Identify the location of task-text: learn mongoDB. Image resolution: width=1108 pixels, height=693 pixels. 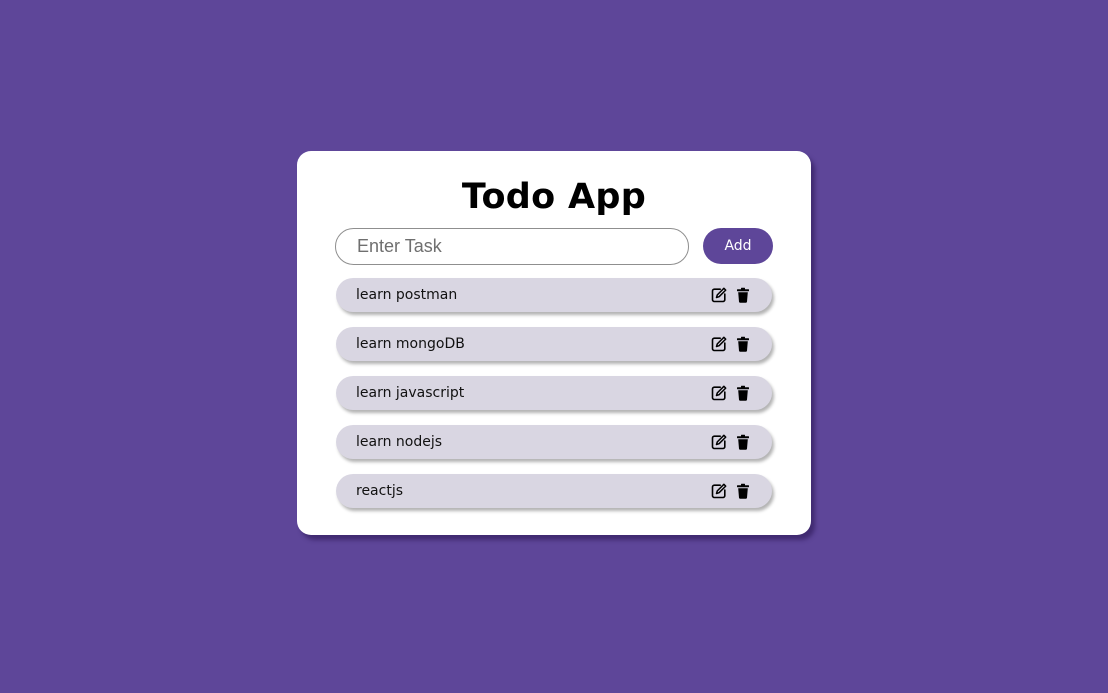
(410, 344).